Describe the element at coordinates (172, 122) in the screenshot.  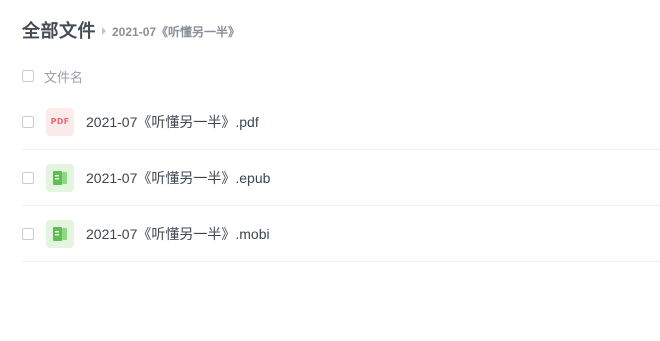
I see `file-name: 2021-07《听懂另一半》.pdf` at that location.